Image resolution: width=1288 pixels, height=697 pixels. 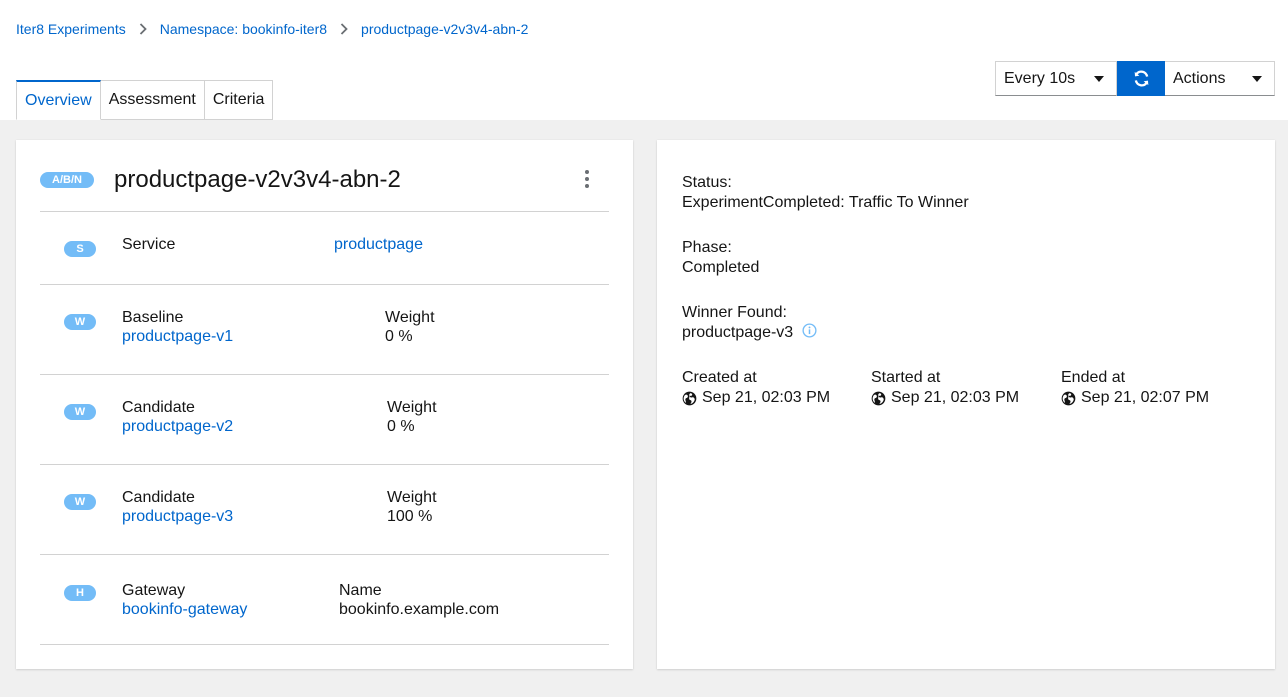 I want to click on service-label: Service, so click(x=149, y=244).